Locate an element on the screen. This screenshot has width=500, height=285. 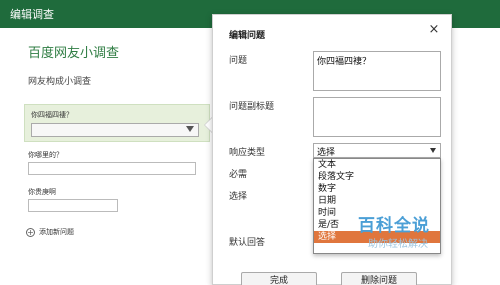
watermark-title: 百科全说 is located at coordinates (394, 226).